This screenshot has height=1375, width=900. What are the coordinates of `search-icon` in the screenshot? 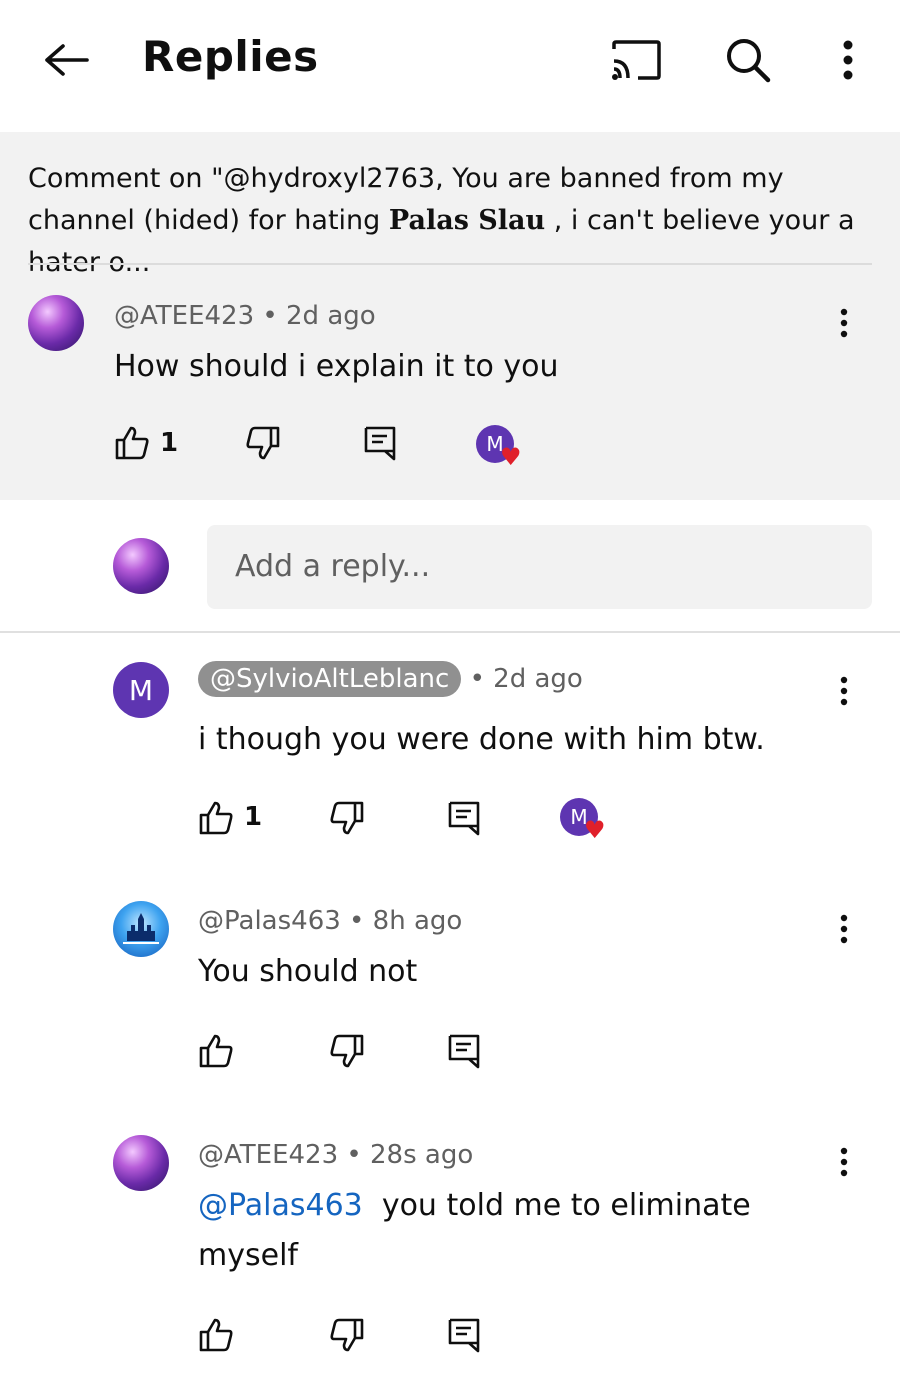 It's located at (748, 60).